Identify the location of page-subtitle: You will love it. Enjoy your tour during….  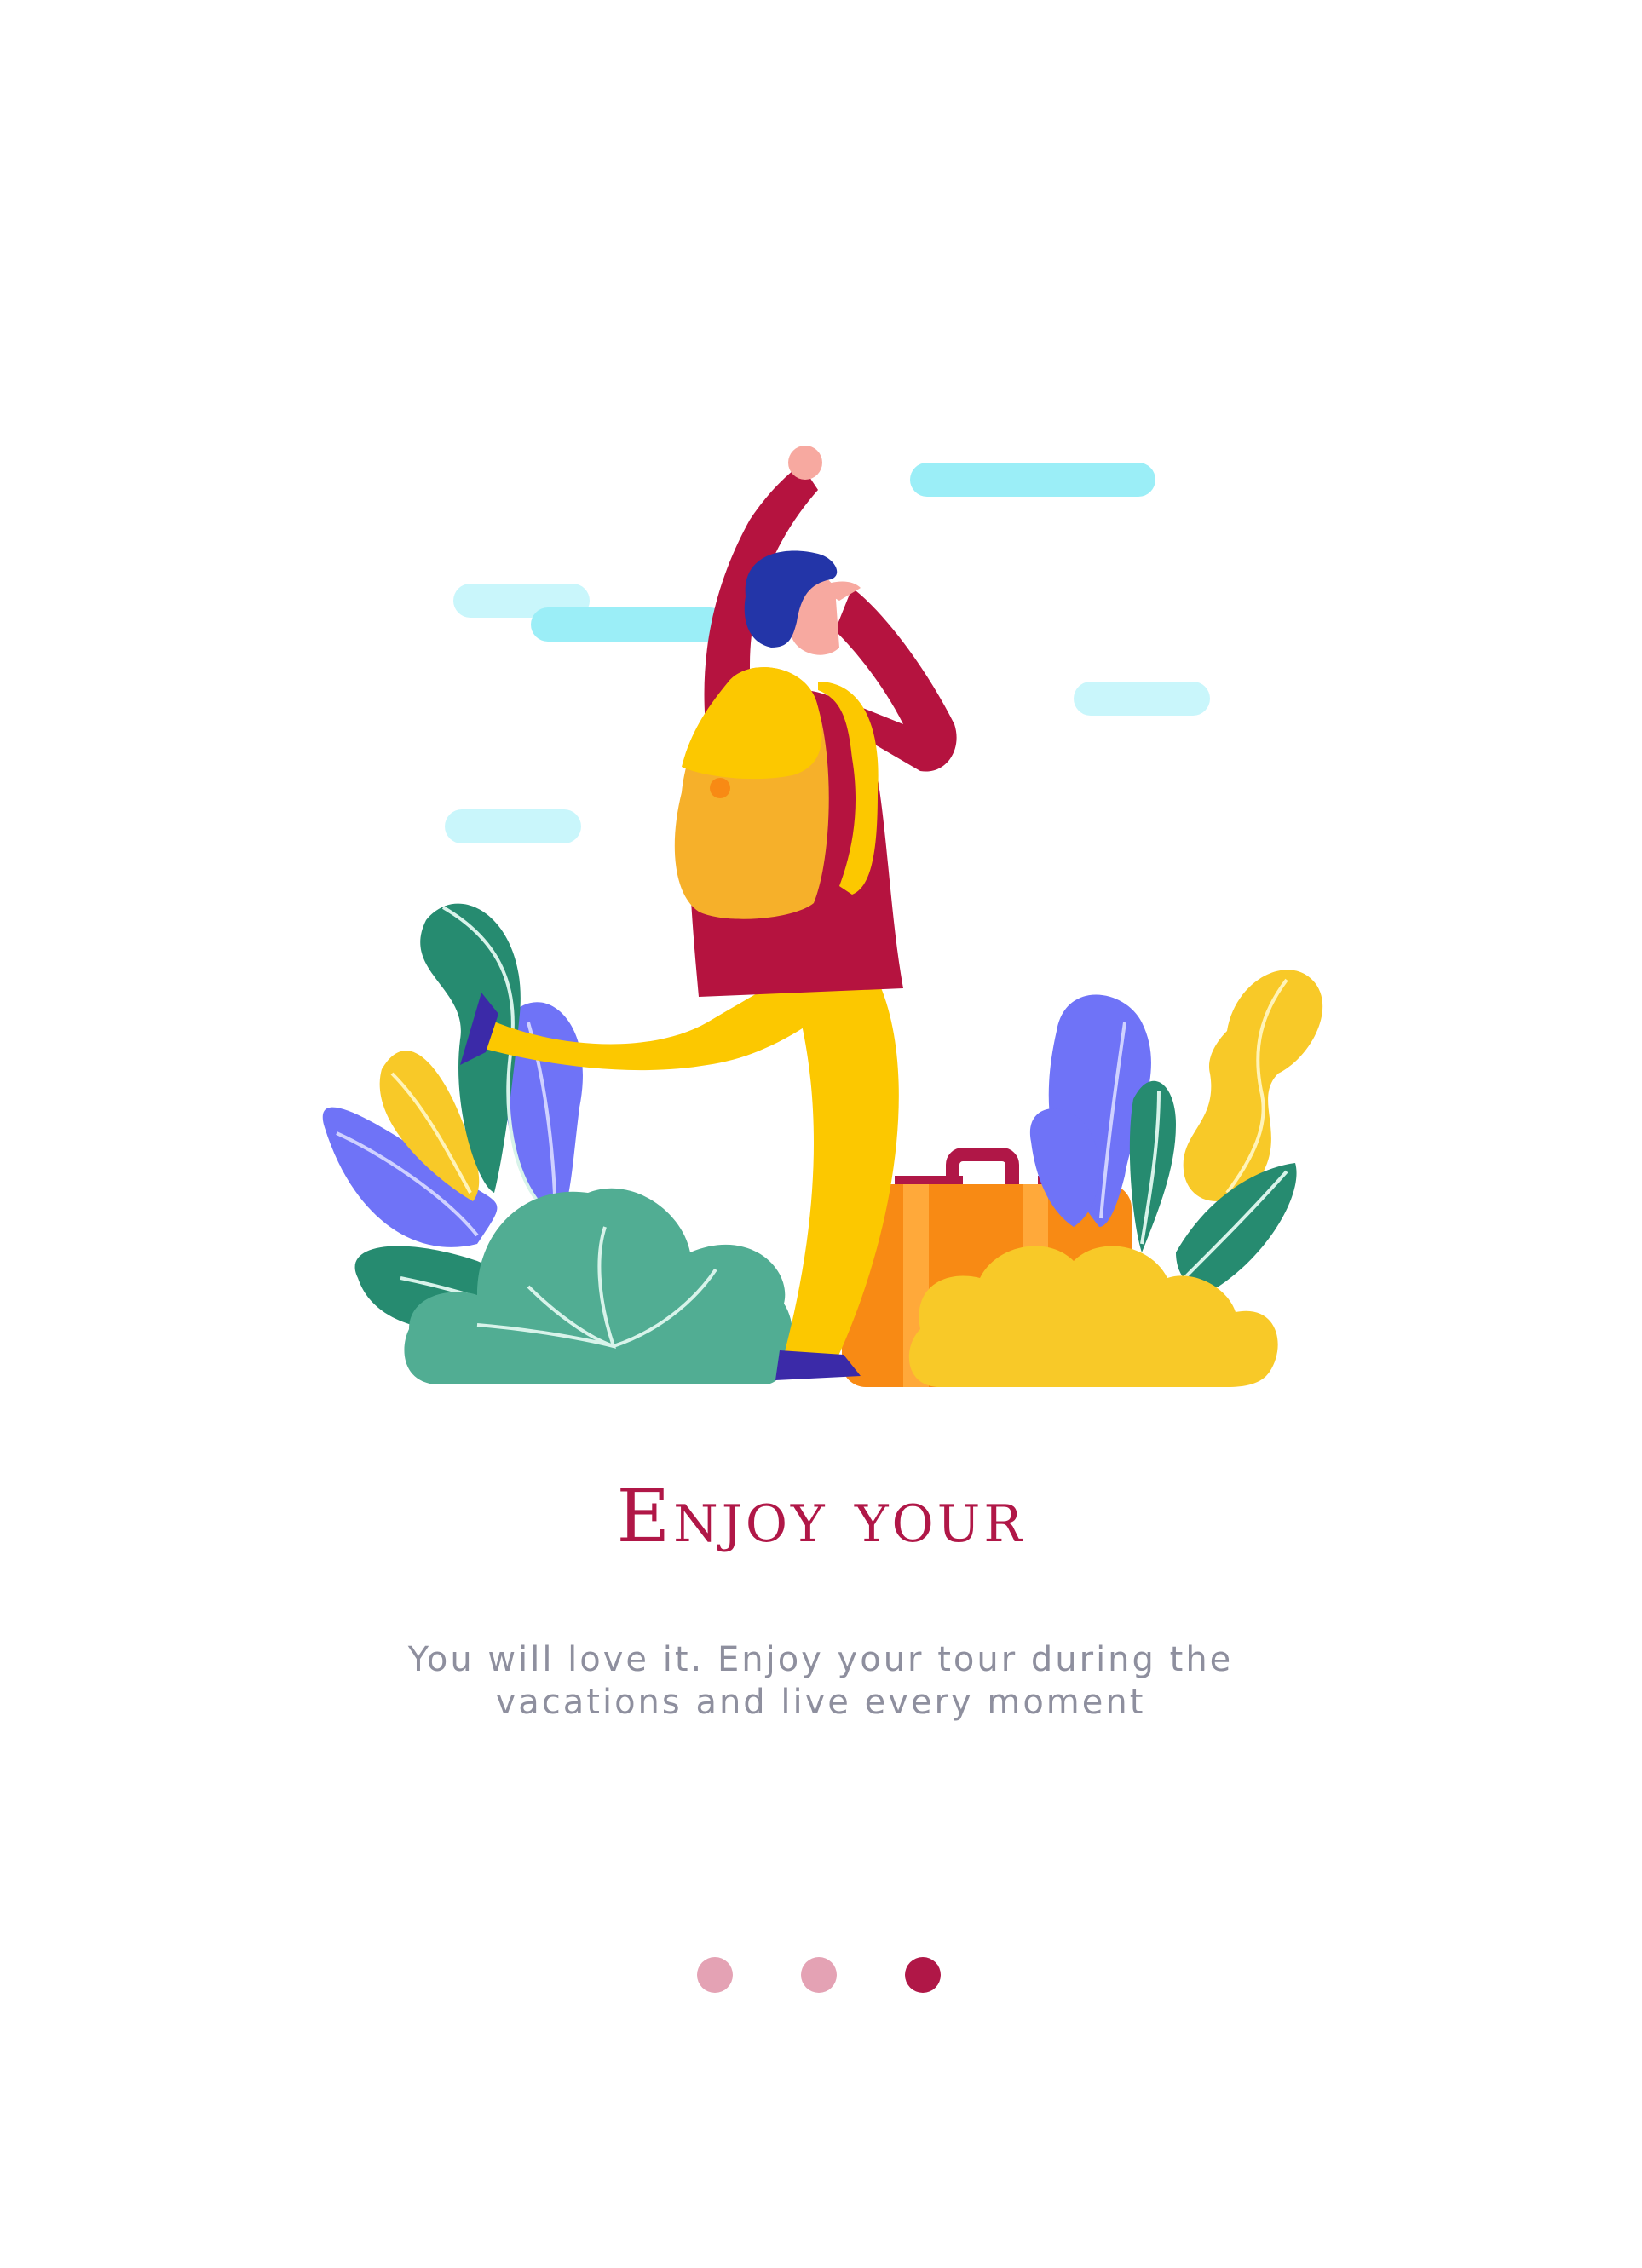
(821, 1681).